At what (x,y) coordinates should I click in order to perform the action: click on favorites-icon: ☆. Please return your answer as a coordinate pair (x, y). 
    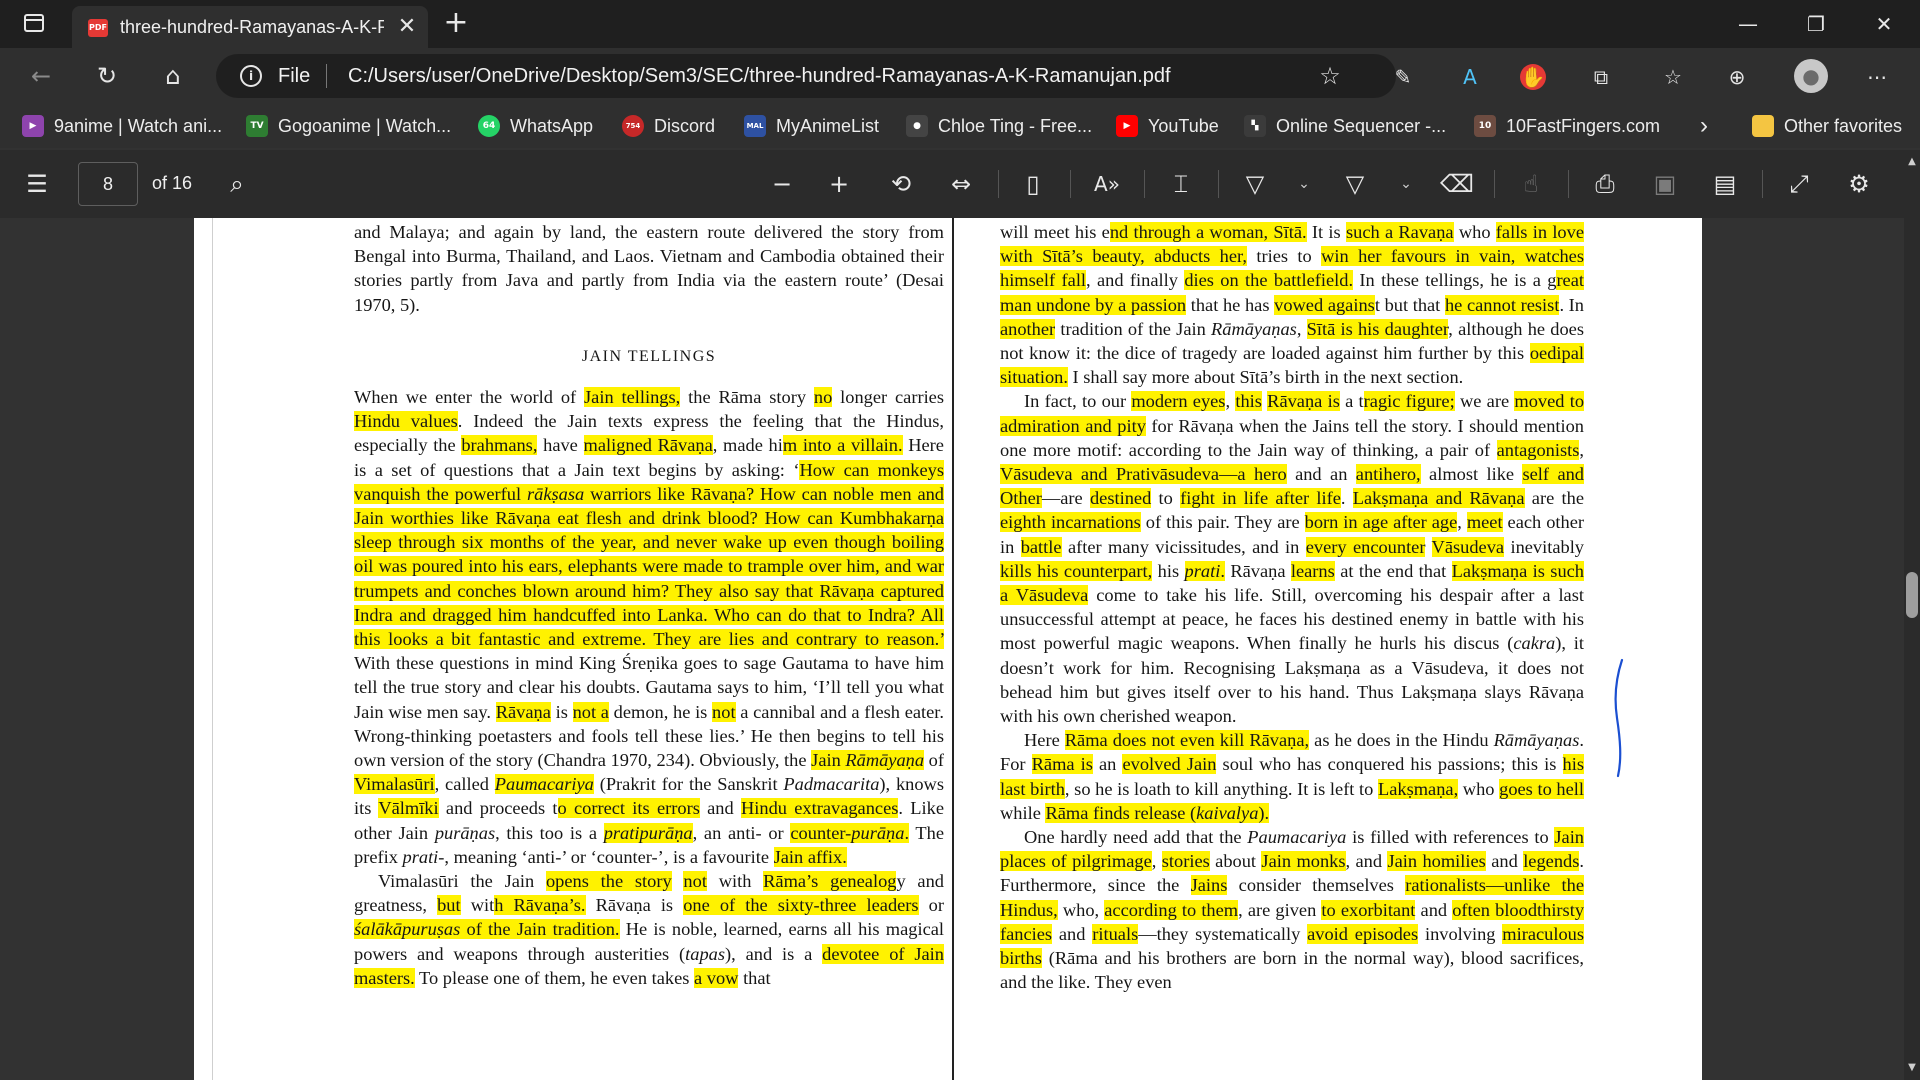
    Looking at the image, I should click on (1673, 77).